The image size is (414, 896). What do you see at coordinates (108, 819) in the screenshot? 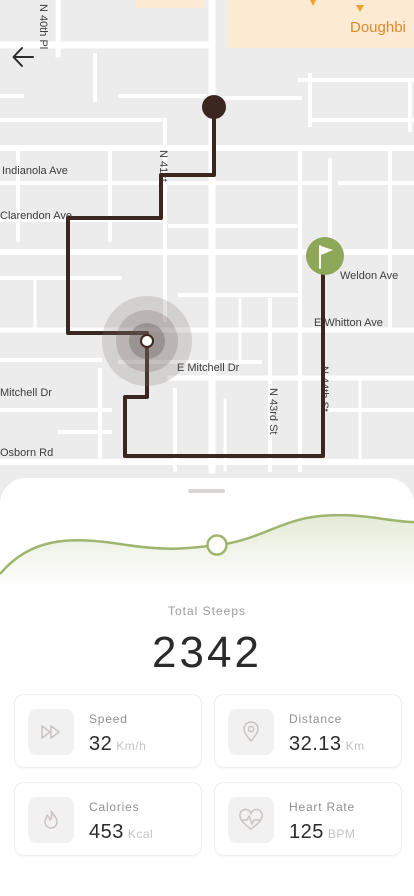
I see `calories-card: Calories 453 Kcal` at bounding box center [108, 819].